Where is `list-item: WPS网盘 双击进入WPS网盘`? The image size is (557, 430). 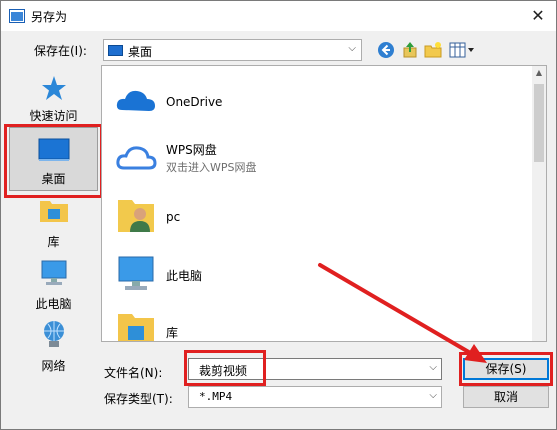
list-item: WPS网盘 双击进入WPS网盘 is located at coordinates (308, 157).